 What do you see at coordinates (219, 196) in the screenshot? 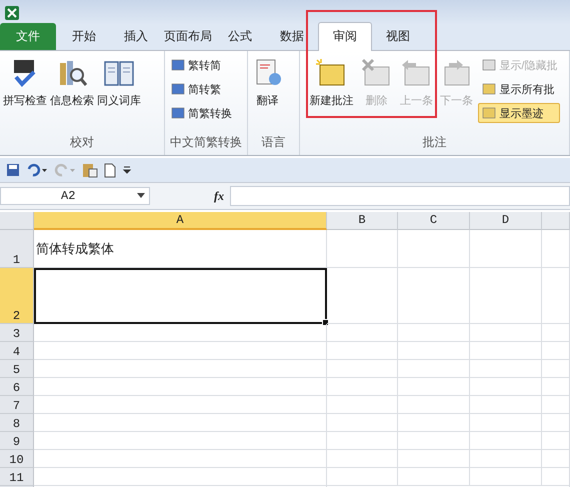
I see `insert-function-button: fx` at bounding box center [219, 196].